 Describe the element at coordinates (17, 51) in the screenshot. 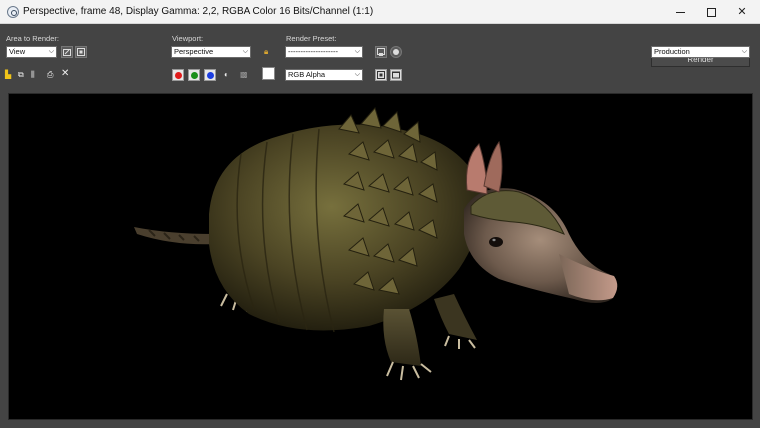

I see `area-to-render-value: View` at that location.